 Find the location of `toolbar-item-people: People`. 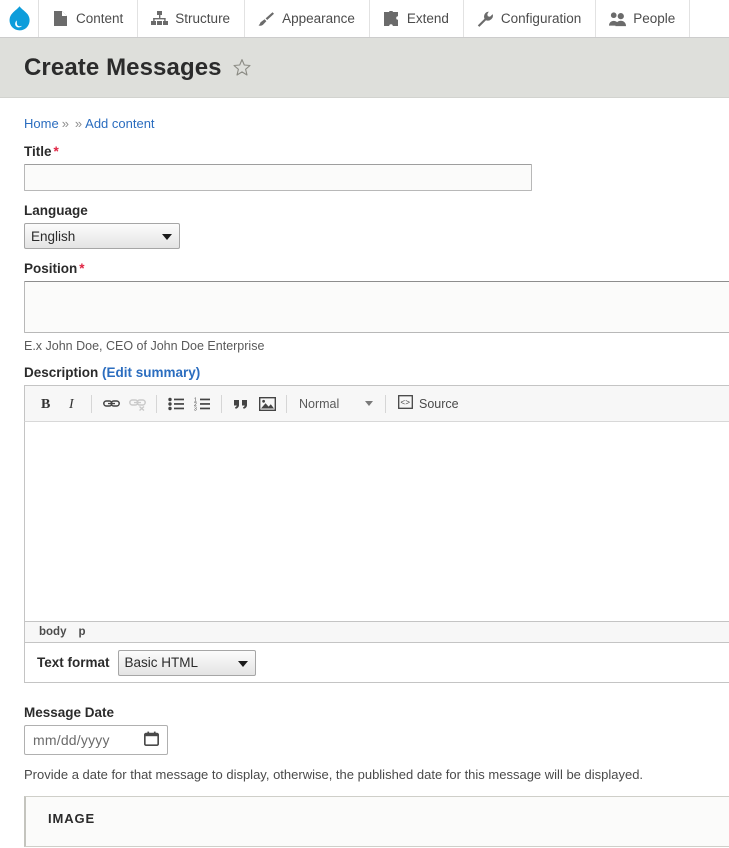

toolbar-item-people: People is located at coordinates (643, 18).